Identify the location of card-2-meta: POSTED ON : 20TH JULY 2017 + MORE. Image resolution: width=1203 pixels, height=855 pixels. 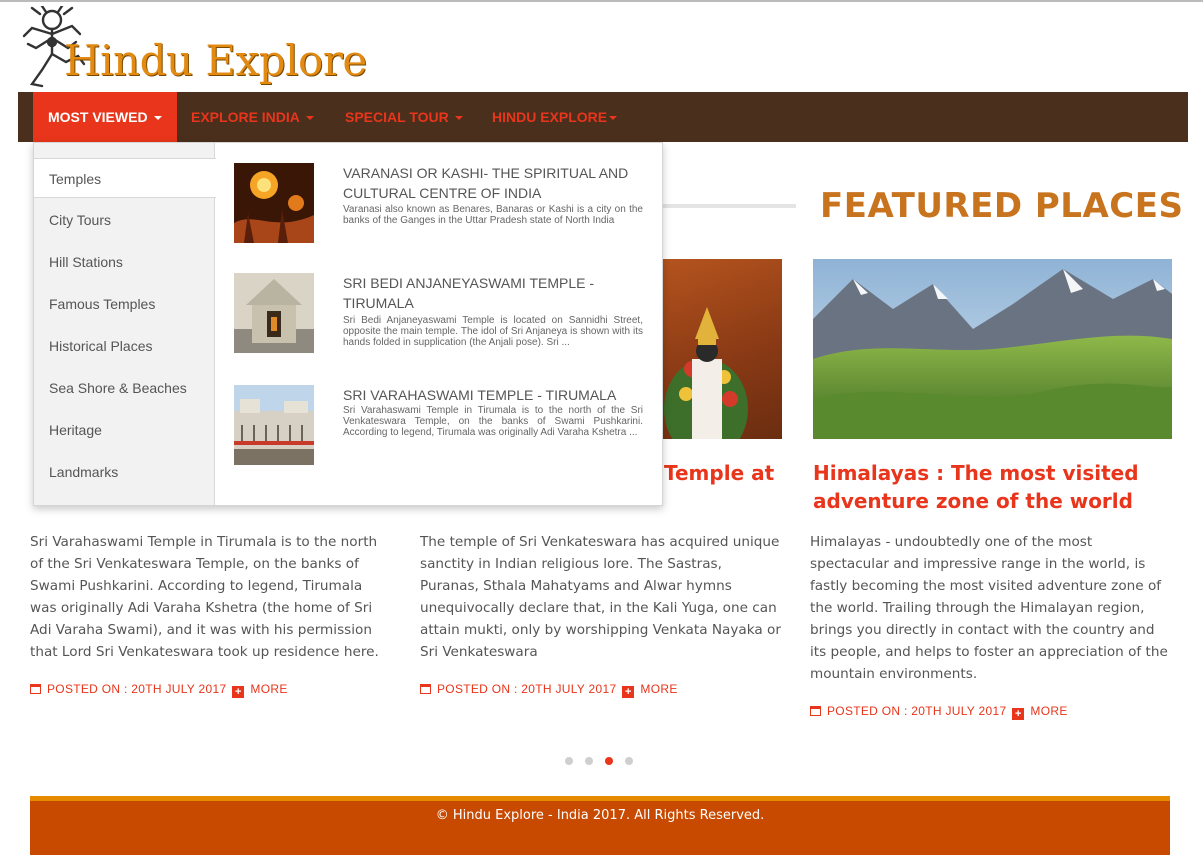
(549, 690).